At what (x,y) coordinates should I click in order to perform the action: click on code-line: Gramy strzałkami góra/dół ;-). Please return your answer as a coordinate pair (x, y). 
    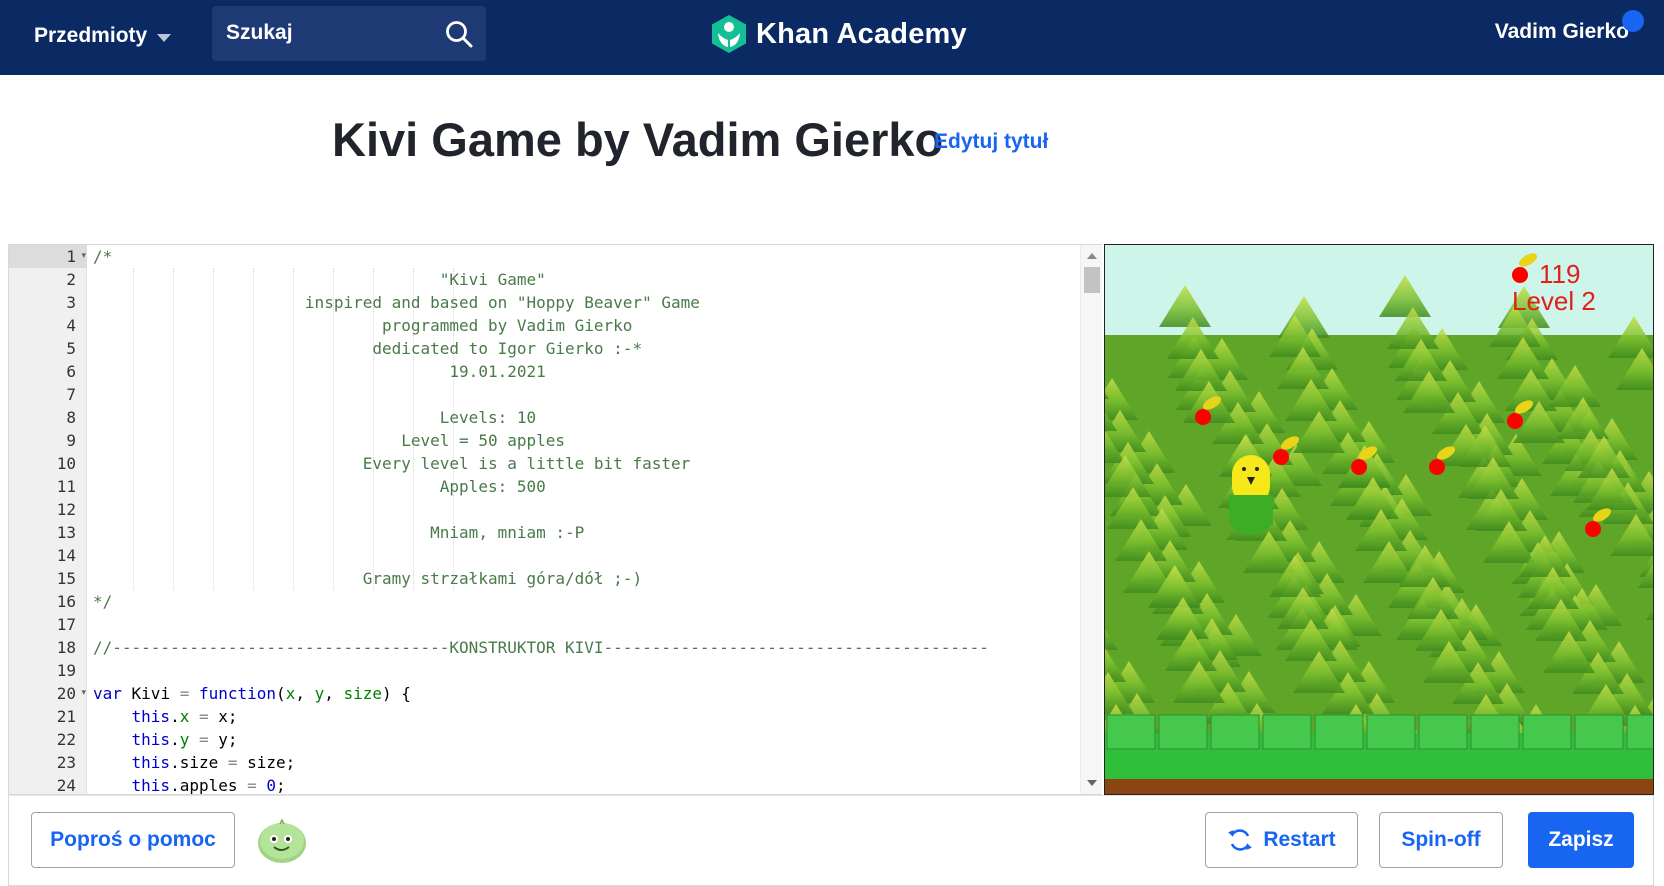
    Looking at the image, I should click on (367, 578).